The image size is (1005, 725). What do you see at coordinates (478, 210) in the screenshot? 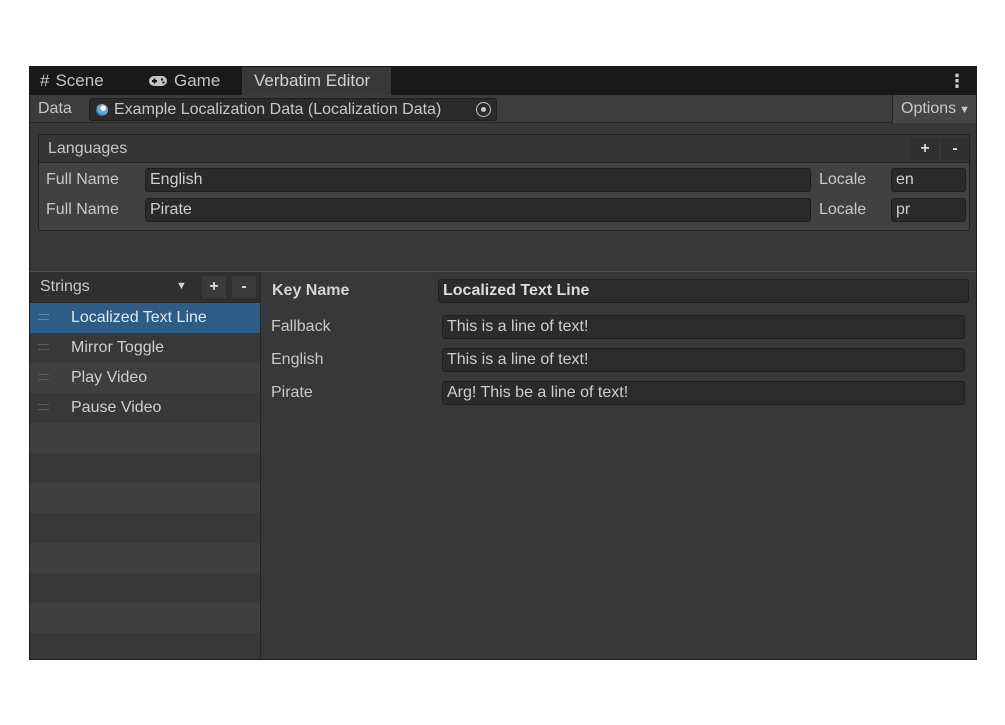
I see `language-full-name-input: Pirate` at bounding box center [478, 210].